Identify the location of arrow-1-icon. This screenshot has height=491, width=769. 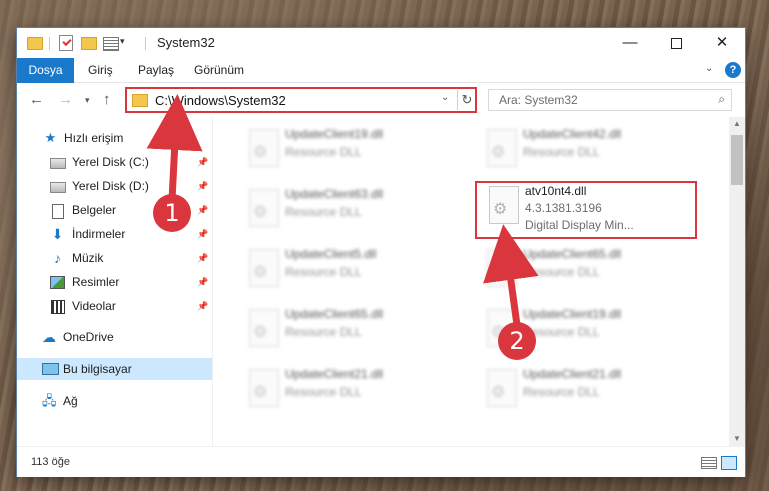
(174, 147).